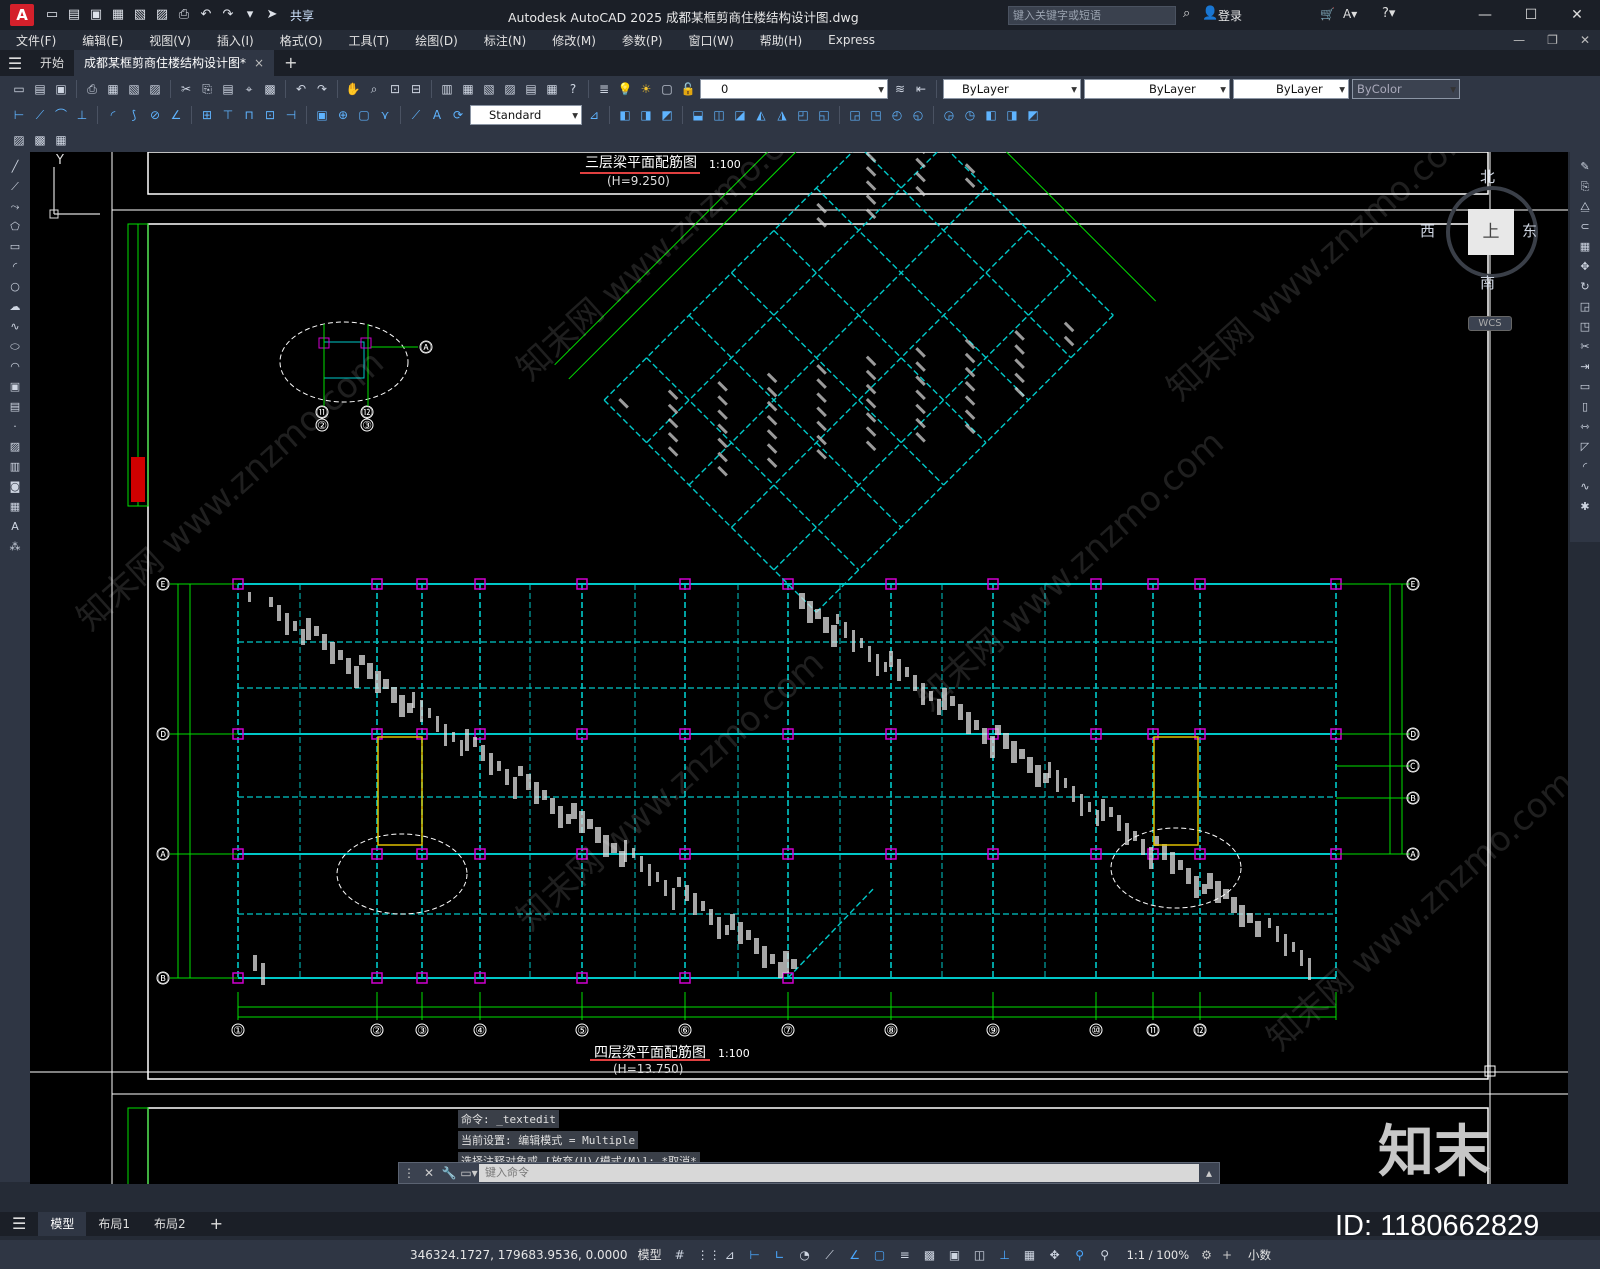 The image size is (1600, 1269). I want to click on dim-edit-icon: ⟋, so click(416, 115).